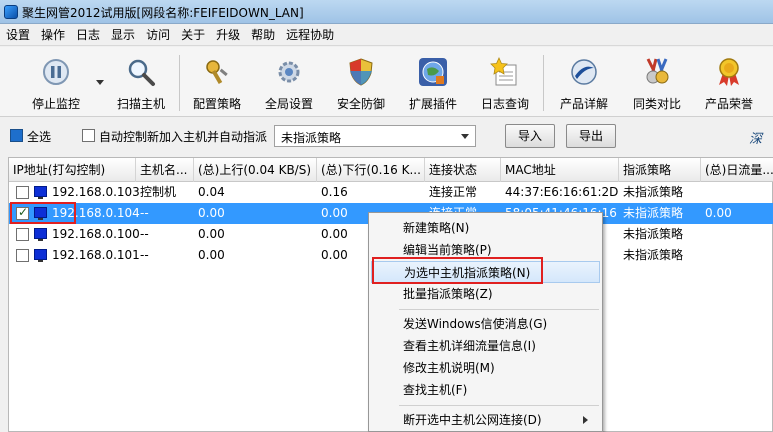  Describe the element at coordinates (228, 34) in the screenshot. I see `menu-upgrade: 升级` at that location.